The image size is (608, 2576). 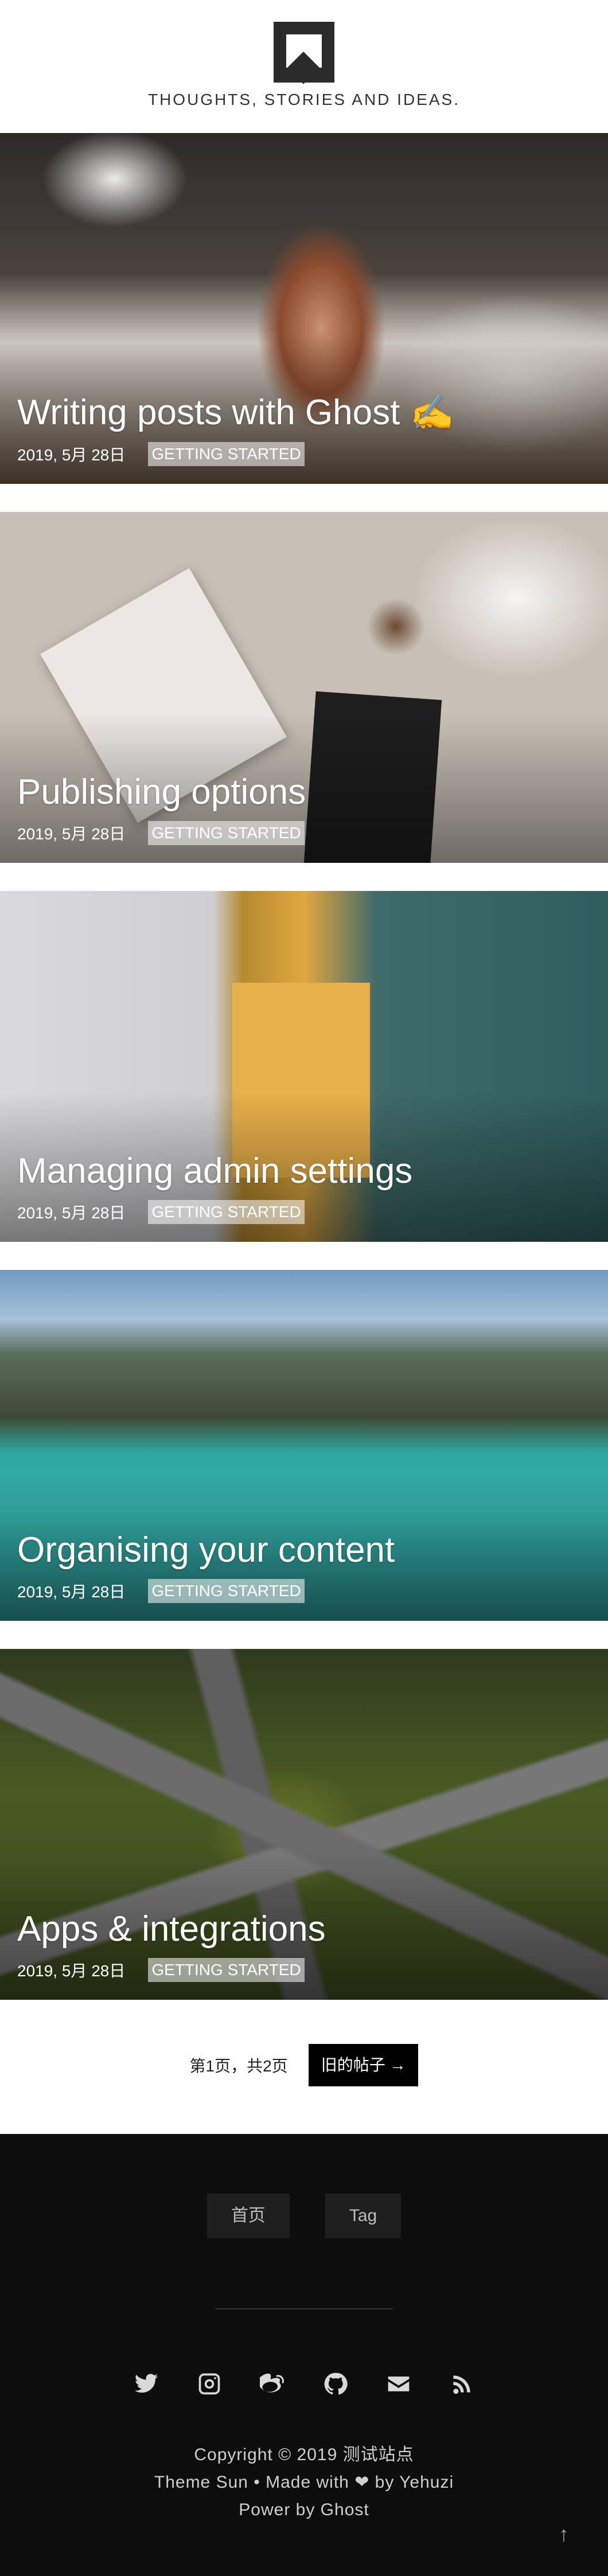 What do you see at coordinates (462, 2384) in the screenshot?
I see `rss-icon` at bounding box center [462, 2384].